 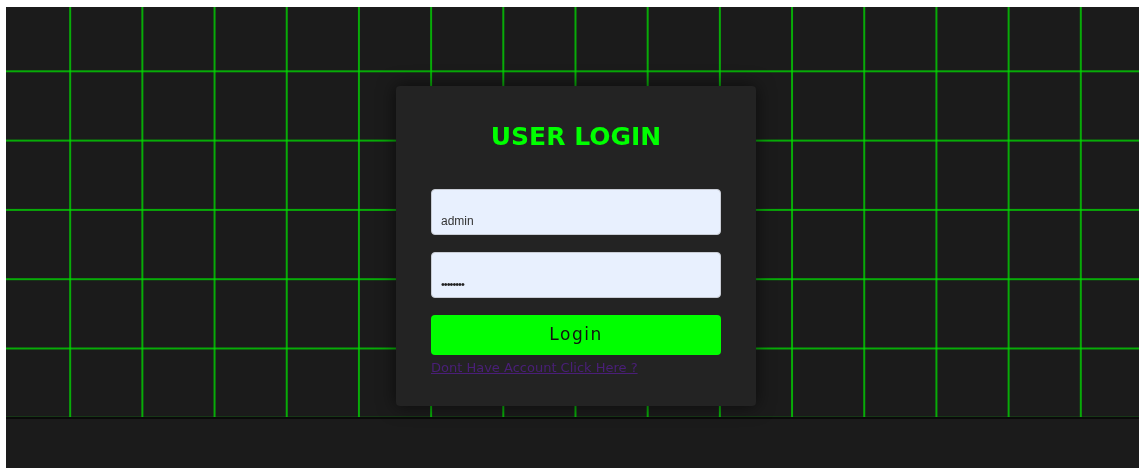 I want to click on login-button: Login, so click(x=576, y=335).